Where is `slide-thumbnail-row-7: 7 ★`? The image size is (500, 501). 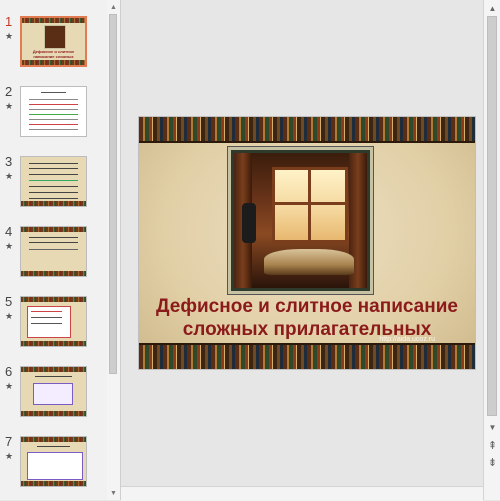
slide-thumbnail-row-7: 7 ★ is located at coordinates (53, 465).